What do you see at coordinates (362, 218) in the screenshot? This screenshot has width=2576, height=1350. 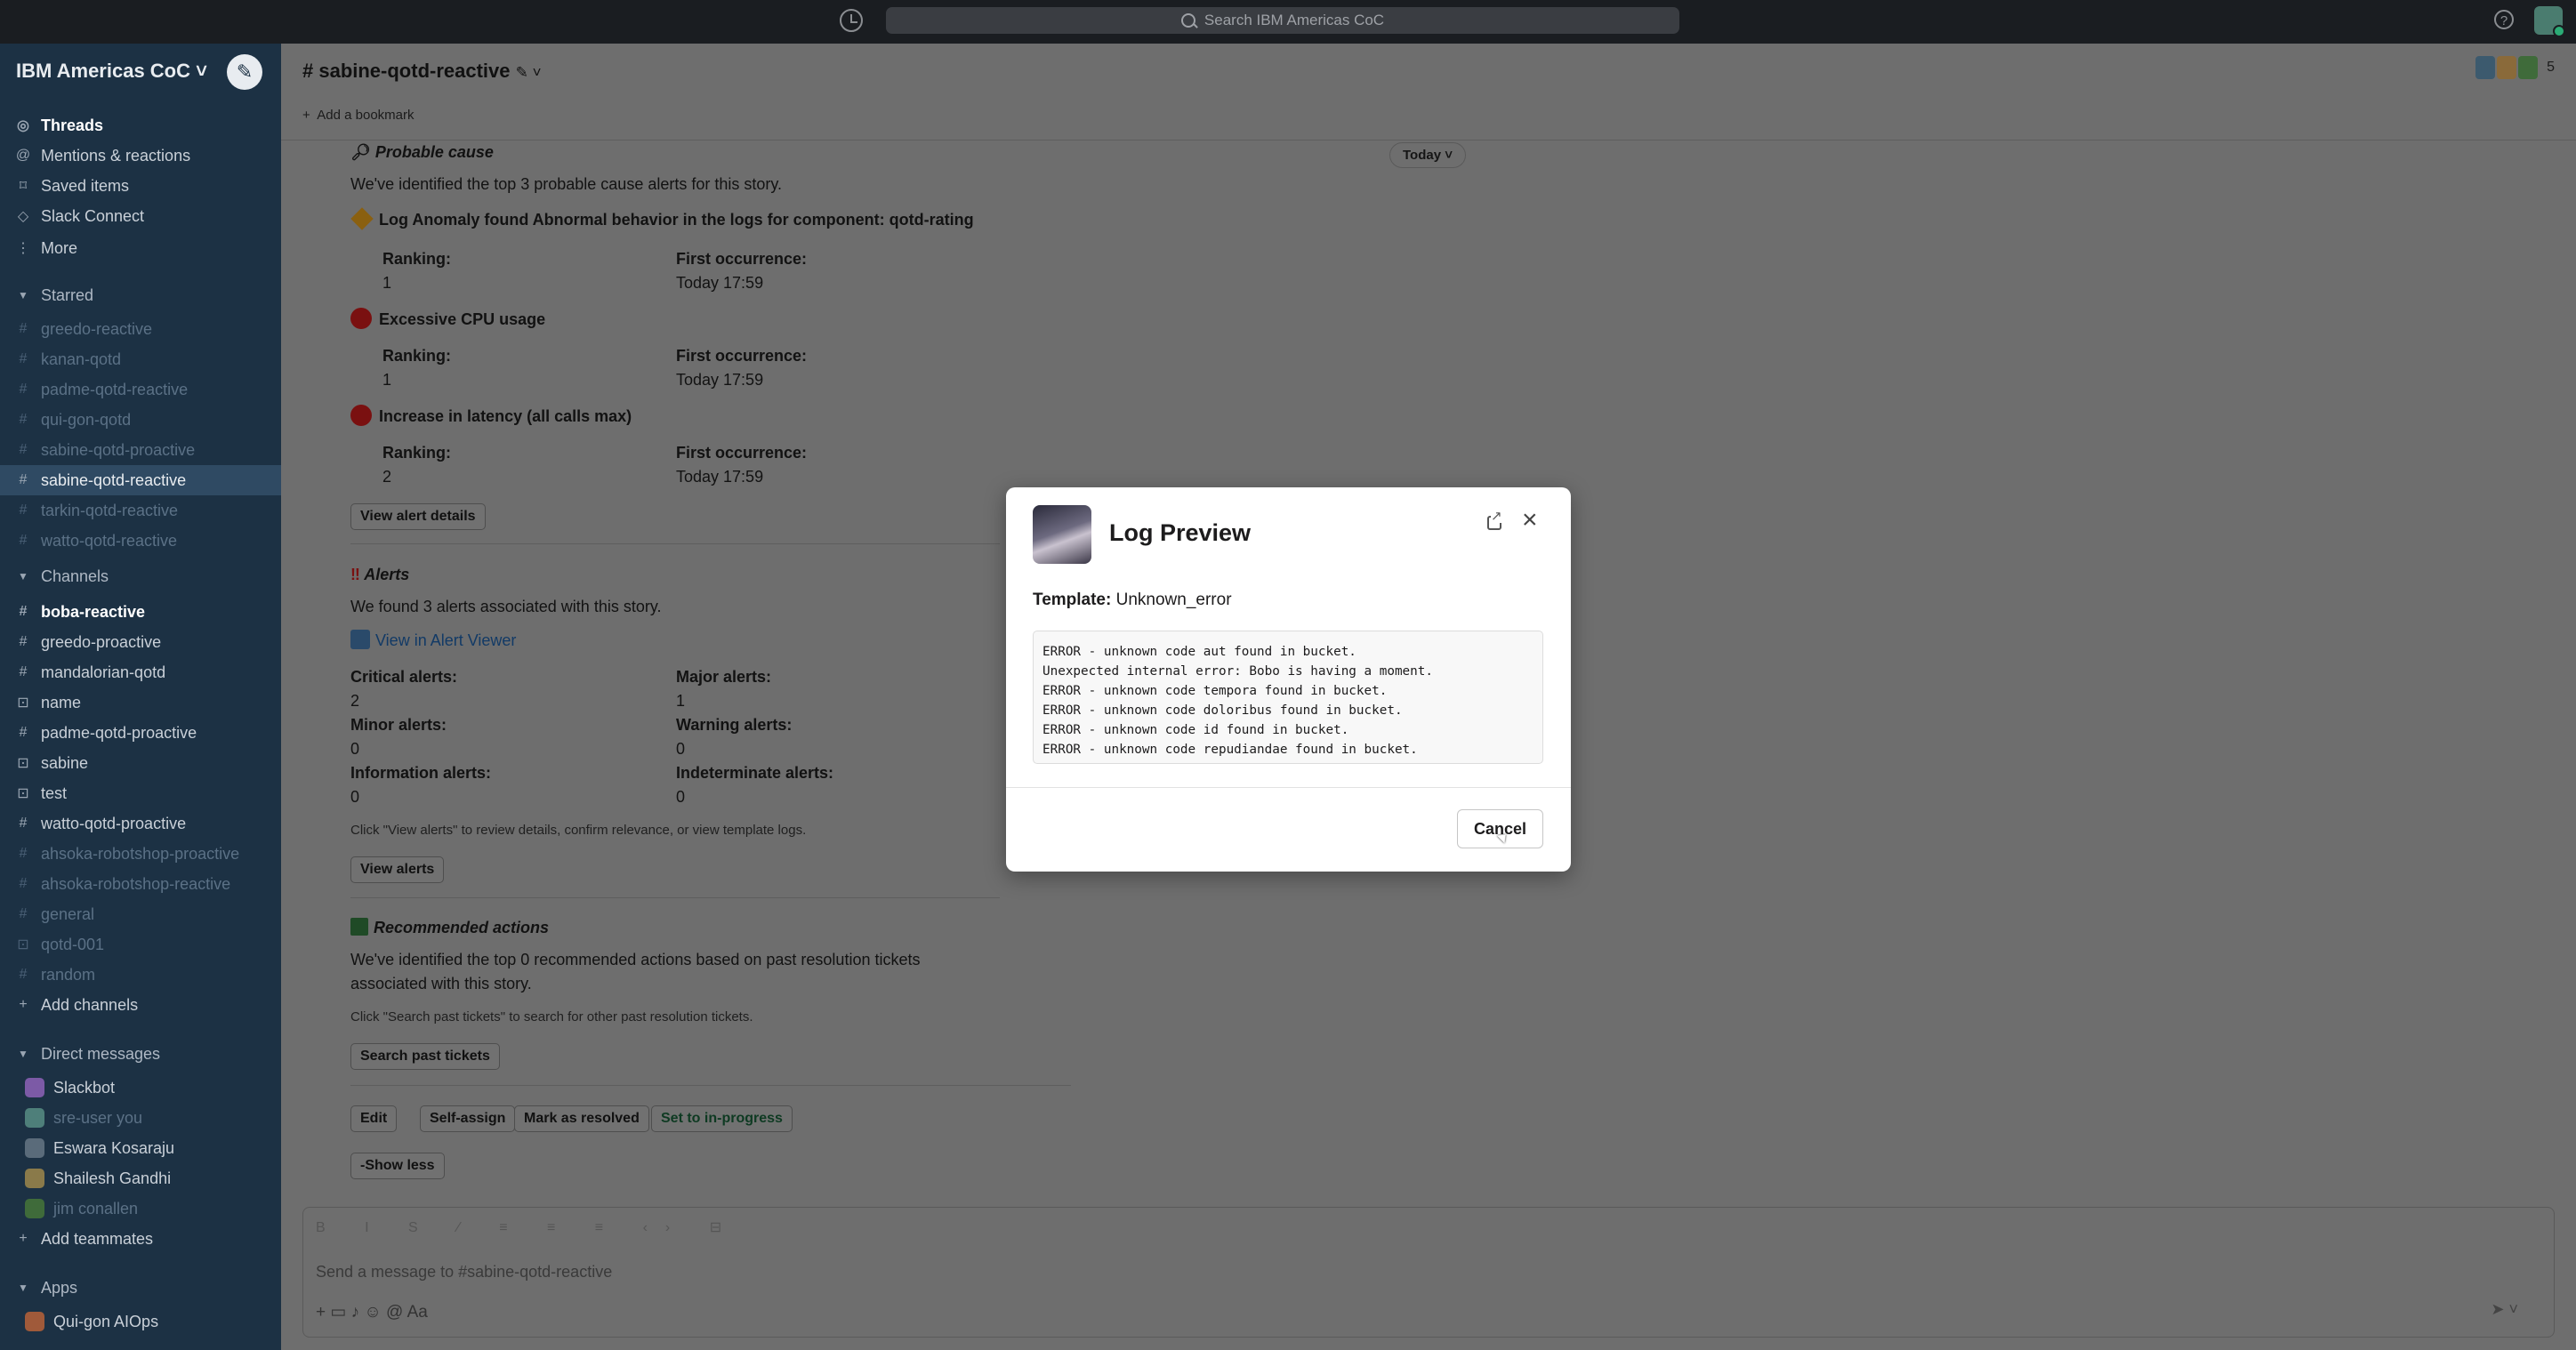 I see `warning-diamond-icon` at bounding box center [362, 218].